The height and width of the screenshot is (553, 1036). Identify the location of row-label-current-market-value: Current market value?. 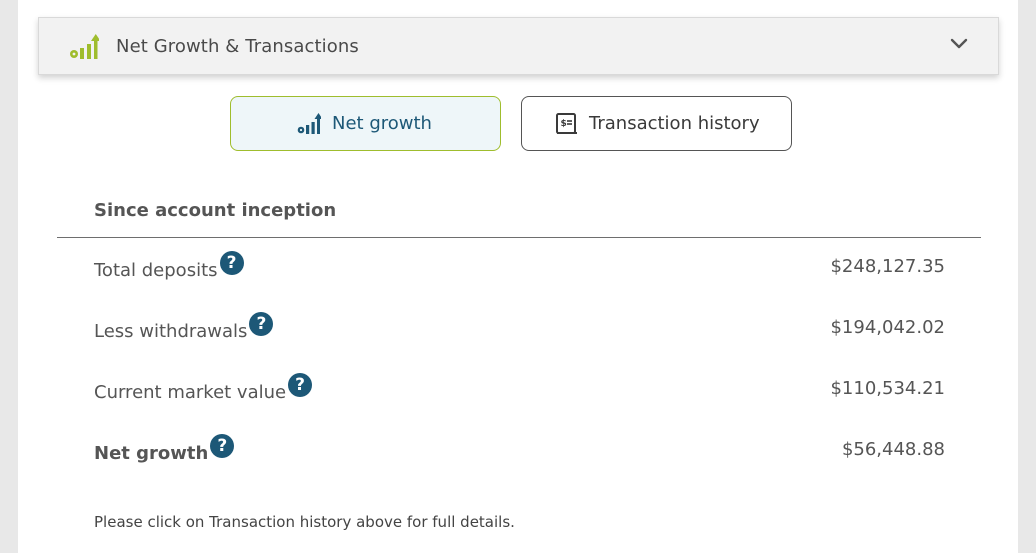
(203, 389).